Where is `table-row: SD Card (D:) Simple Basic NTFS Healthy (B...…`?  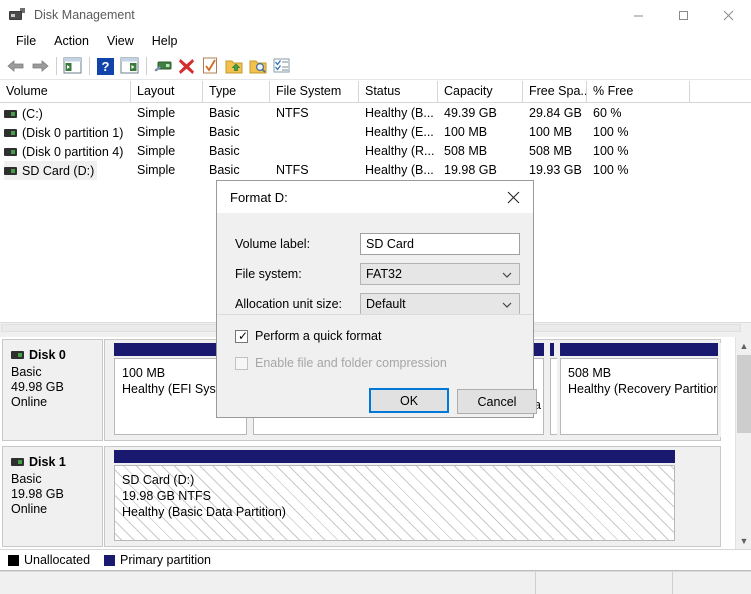
table-row: SD Card (D:) Simple Basic NTFS Healthy (B...… is located at coordinates (375, 170).